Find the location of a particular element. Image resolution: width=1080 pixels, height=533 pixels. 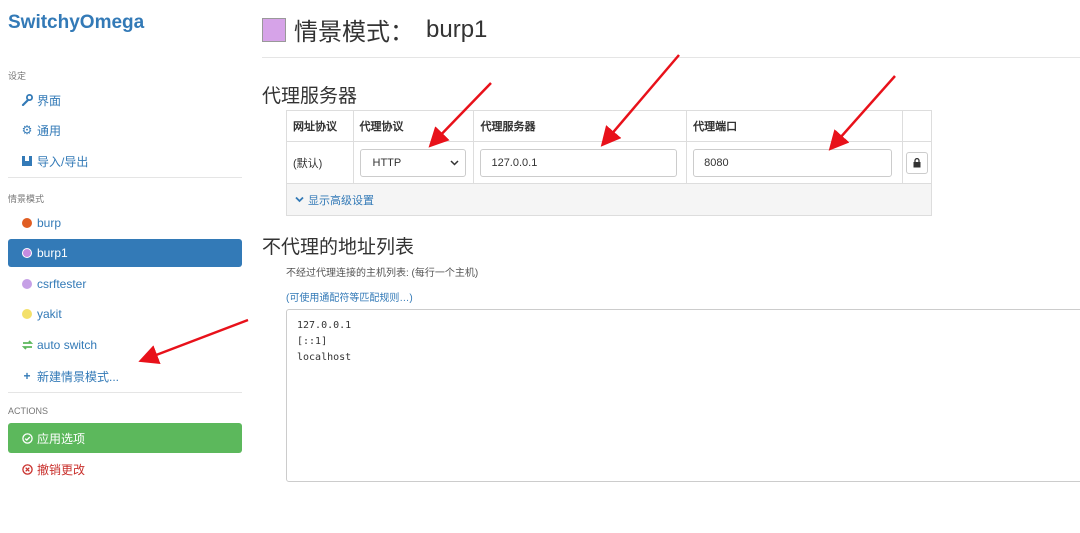

column-header is located at coordinates (917, 126).